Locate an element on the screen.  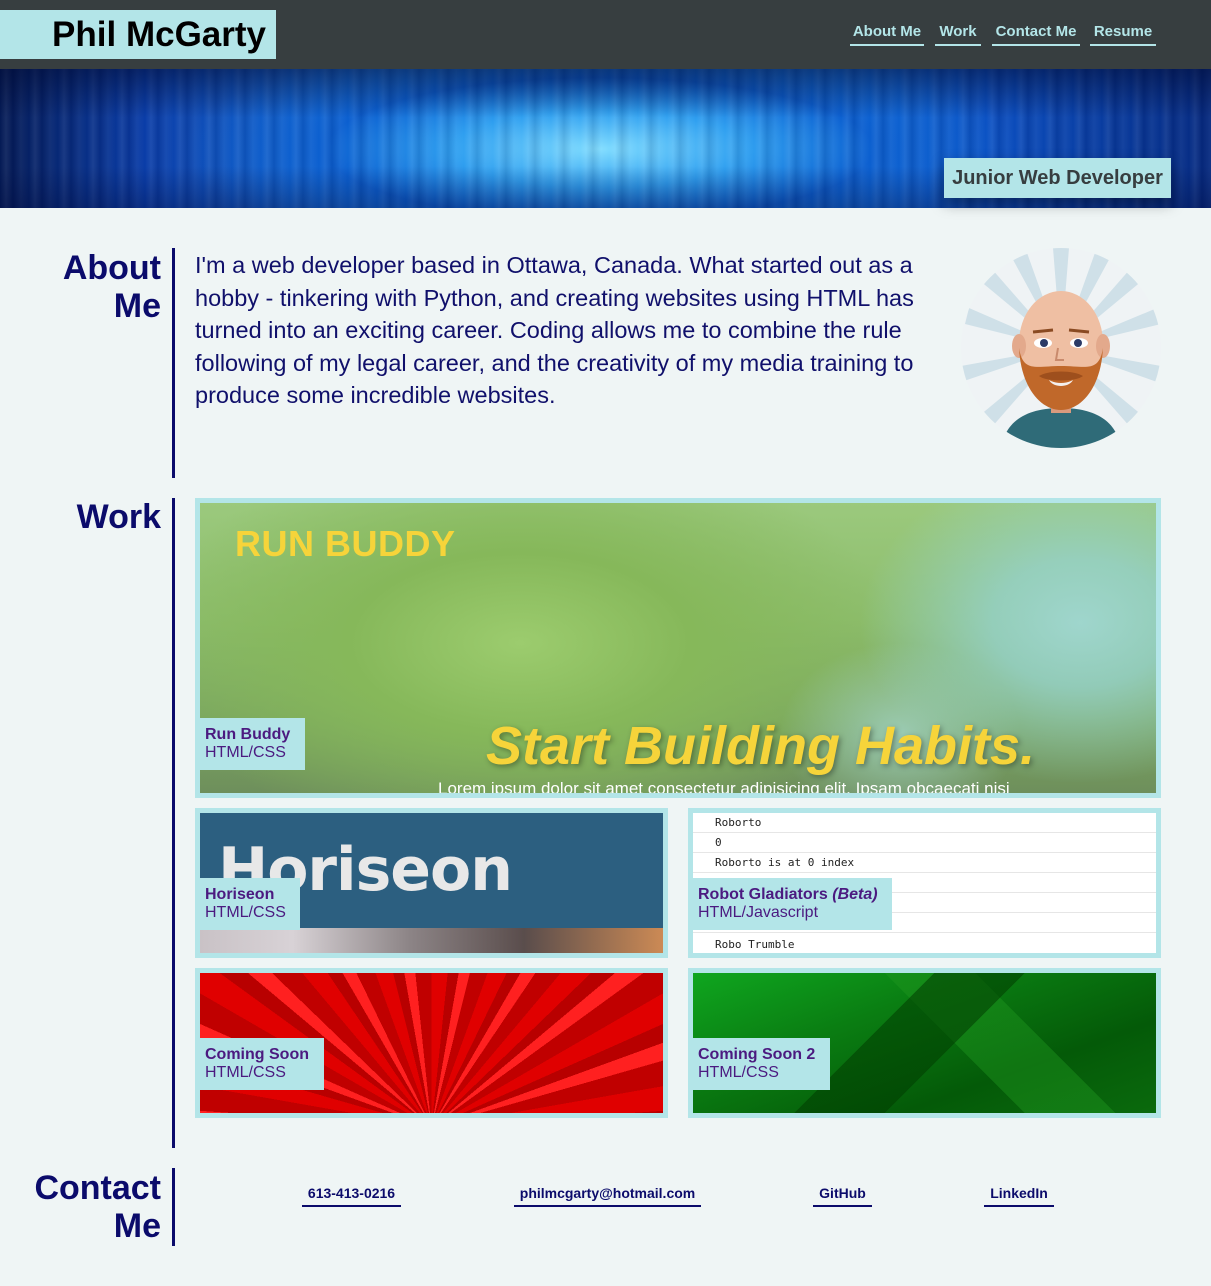
avatar-cartoon-icon is located at coordinates (1061, 348).